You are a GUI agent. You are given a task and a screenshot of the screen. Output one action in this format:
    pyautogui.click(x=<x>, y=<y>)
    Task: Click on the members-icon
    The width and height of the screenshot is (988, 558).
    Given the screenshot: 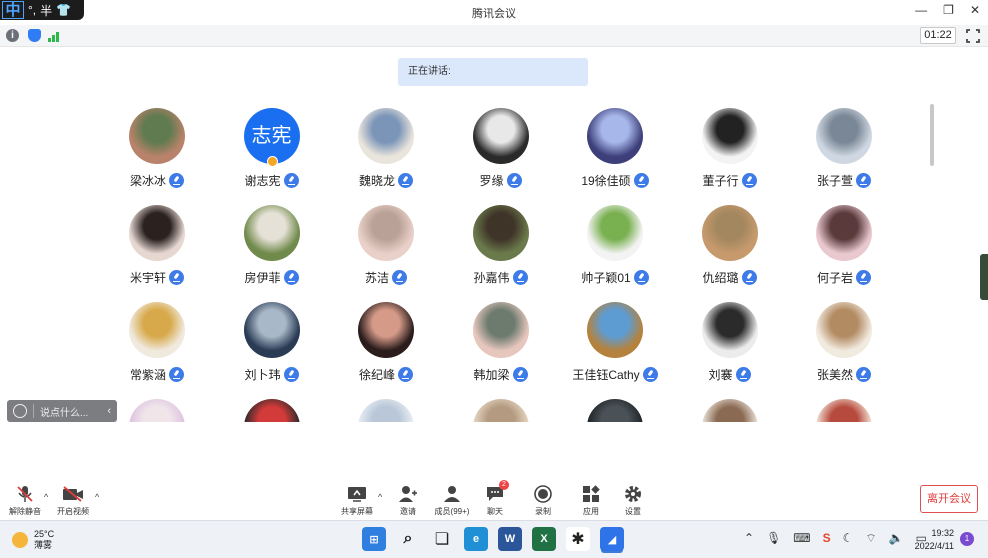 What is the action you would take?
    pyautogui.click(x=452, y=494)
    